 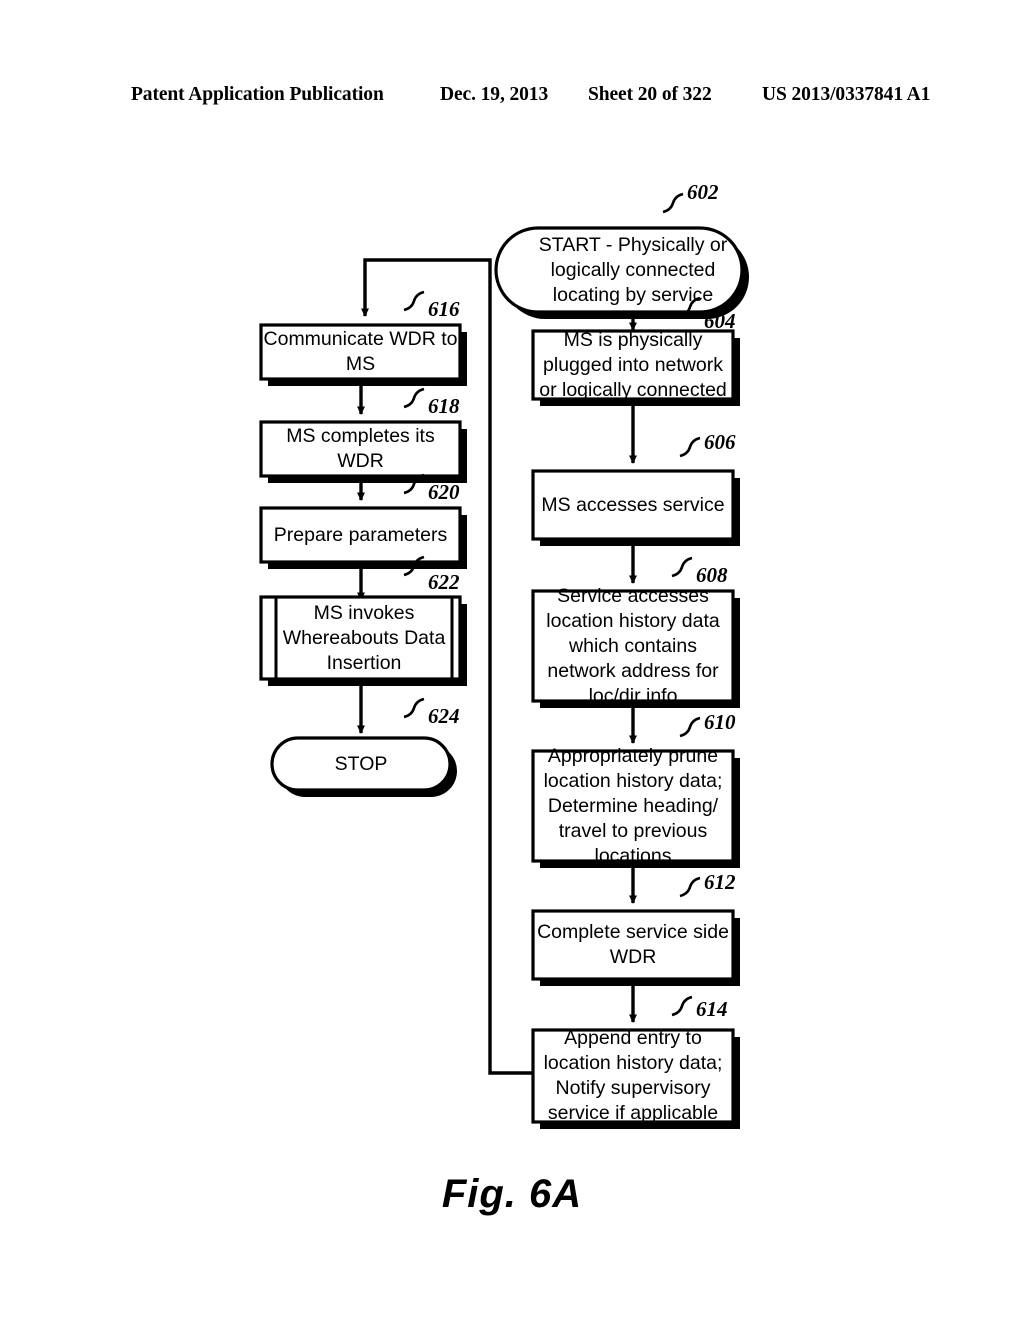 I want to click on node-602-body, so click(x=619, y=270).